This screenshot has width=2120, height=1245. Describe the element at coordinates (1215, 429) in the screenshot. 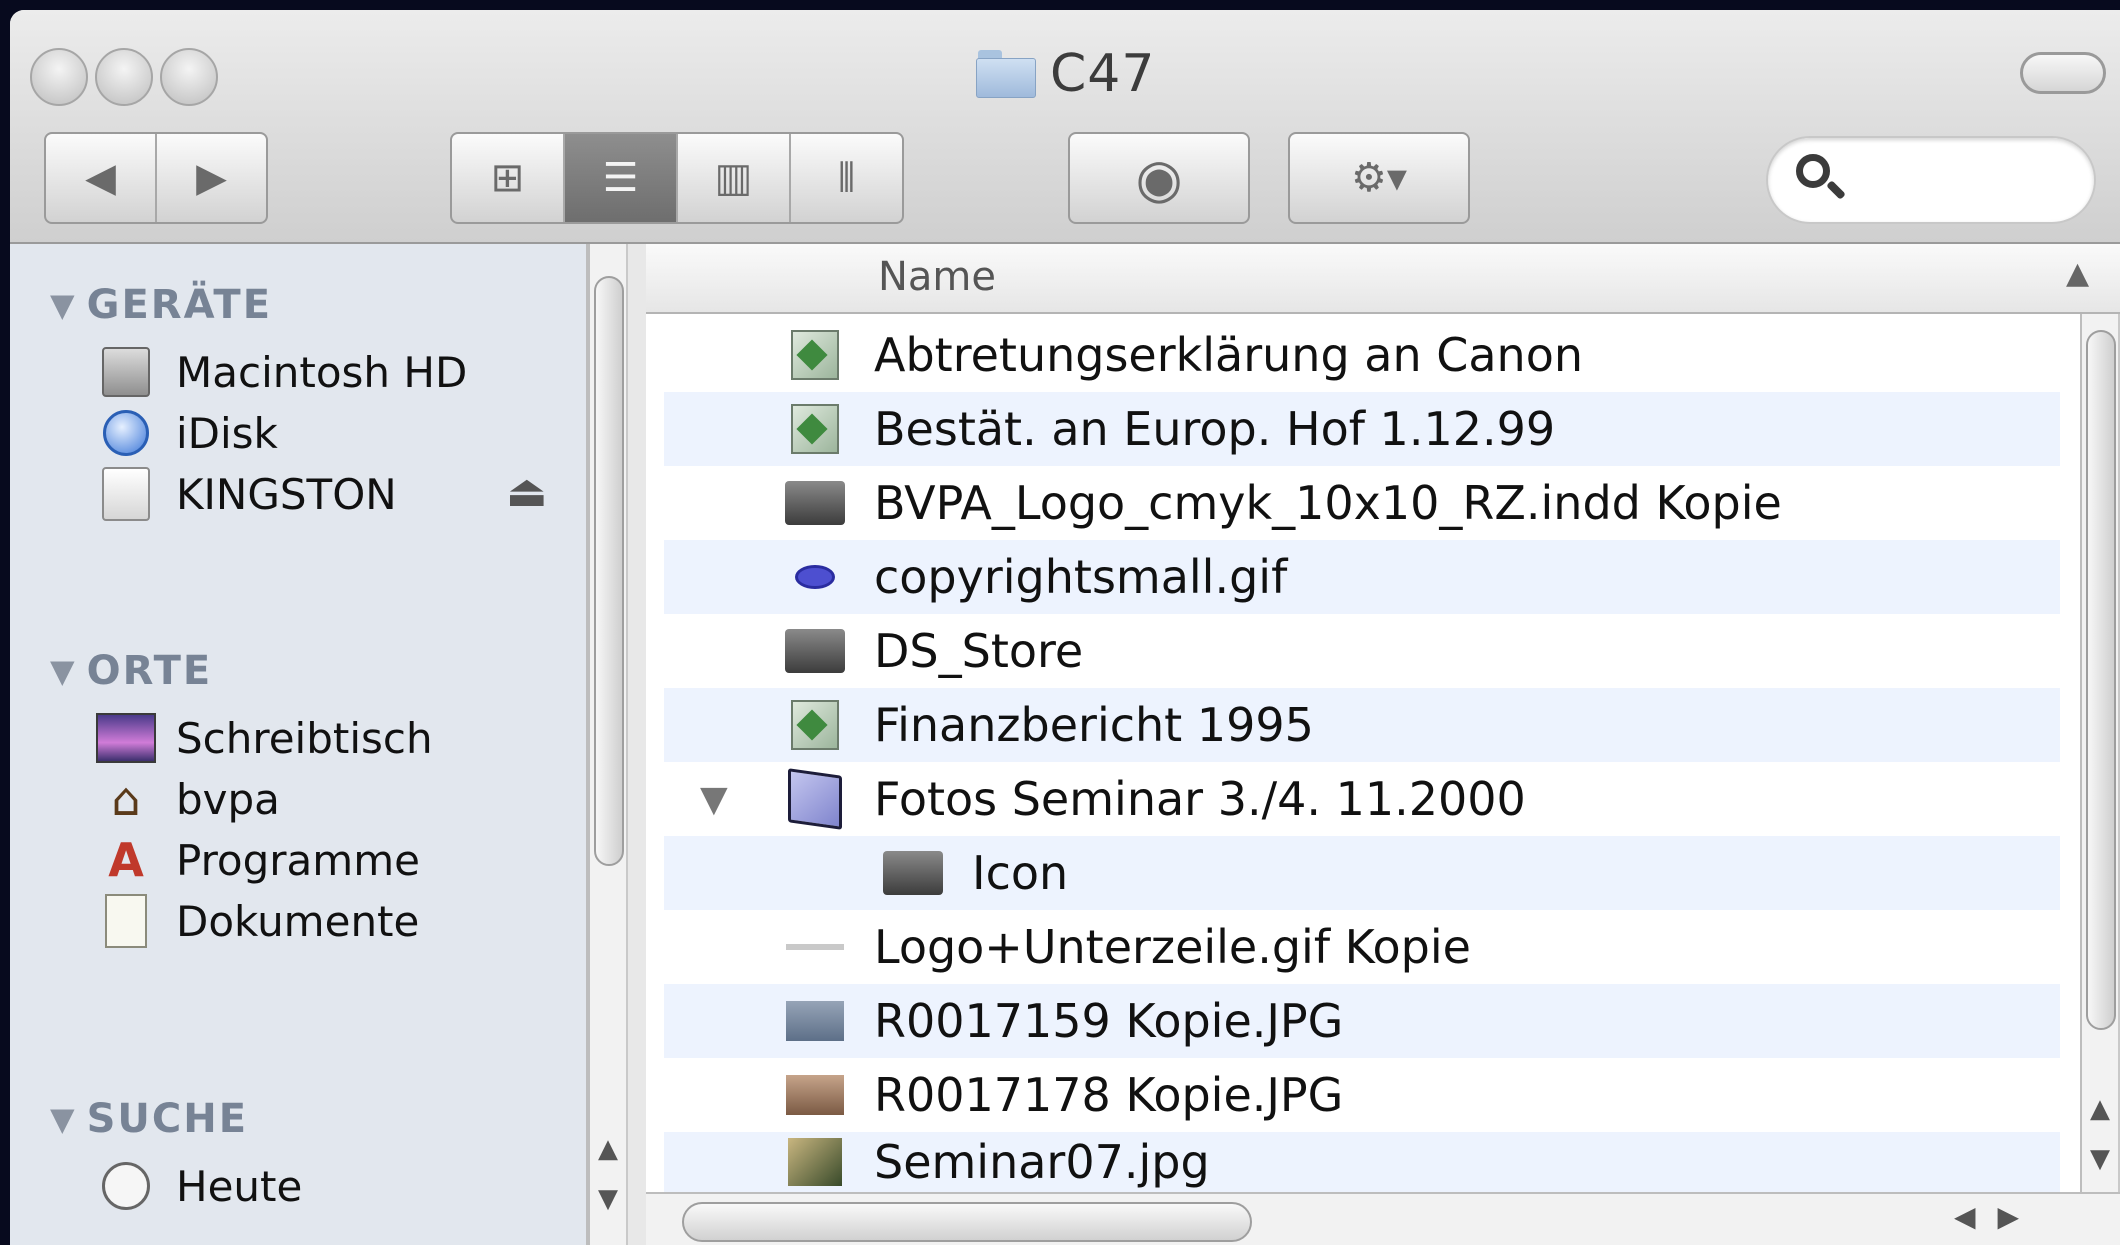

I see `file-name: Bestät. an Europ. Hof 1.12.99` at that location.